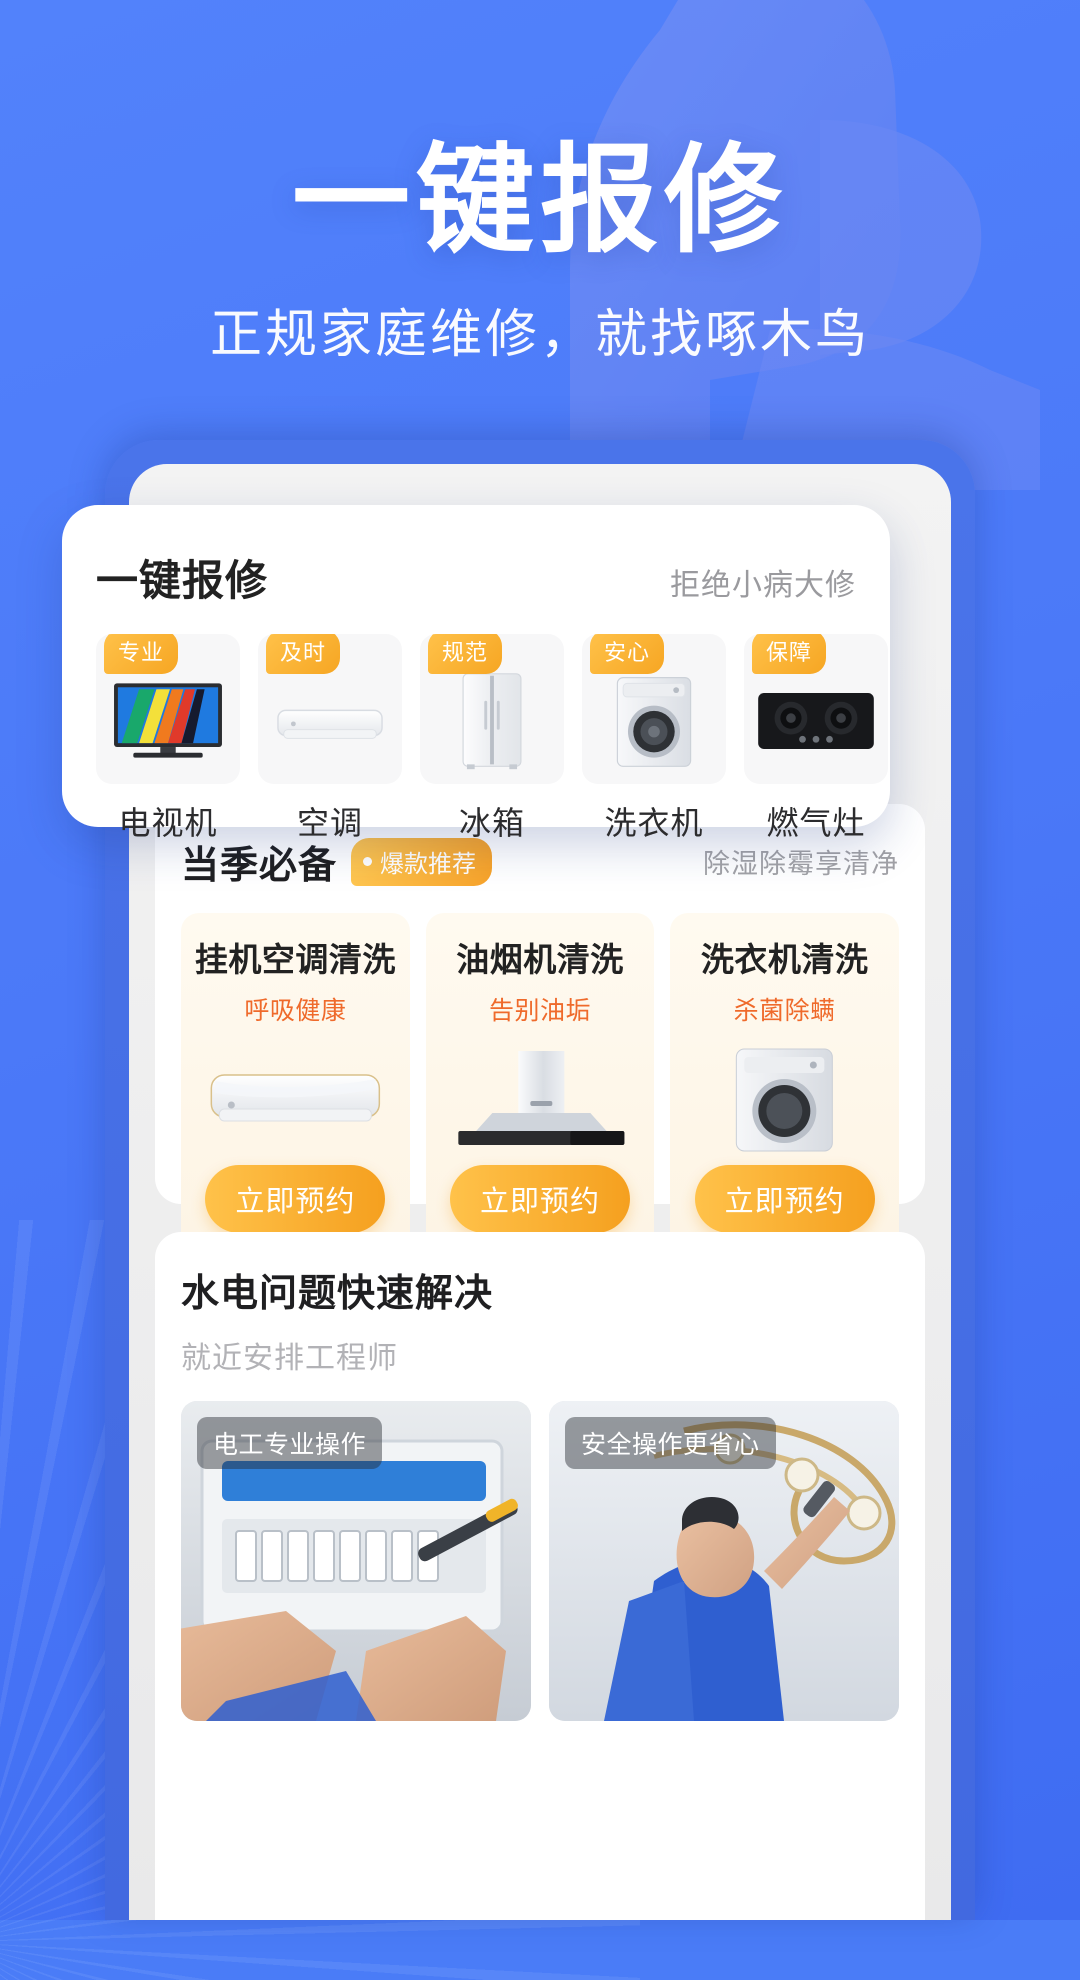  I want to click on service-title: 挂机空调清洗, so click(295, 959).